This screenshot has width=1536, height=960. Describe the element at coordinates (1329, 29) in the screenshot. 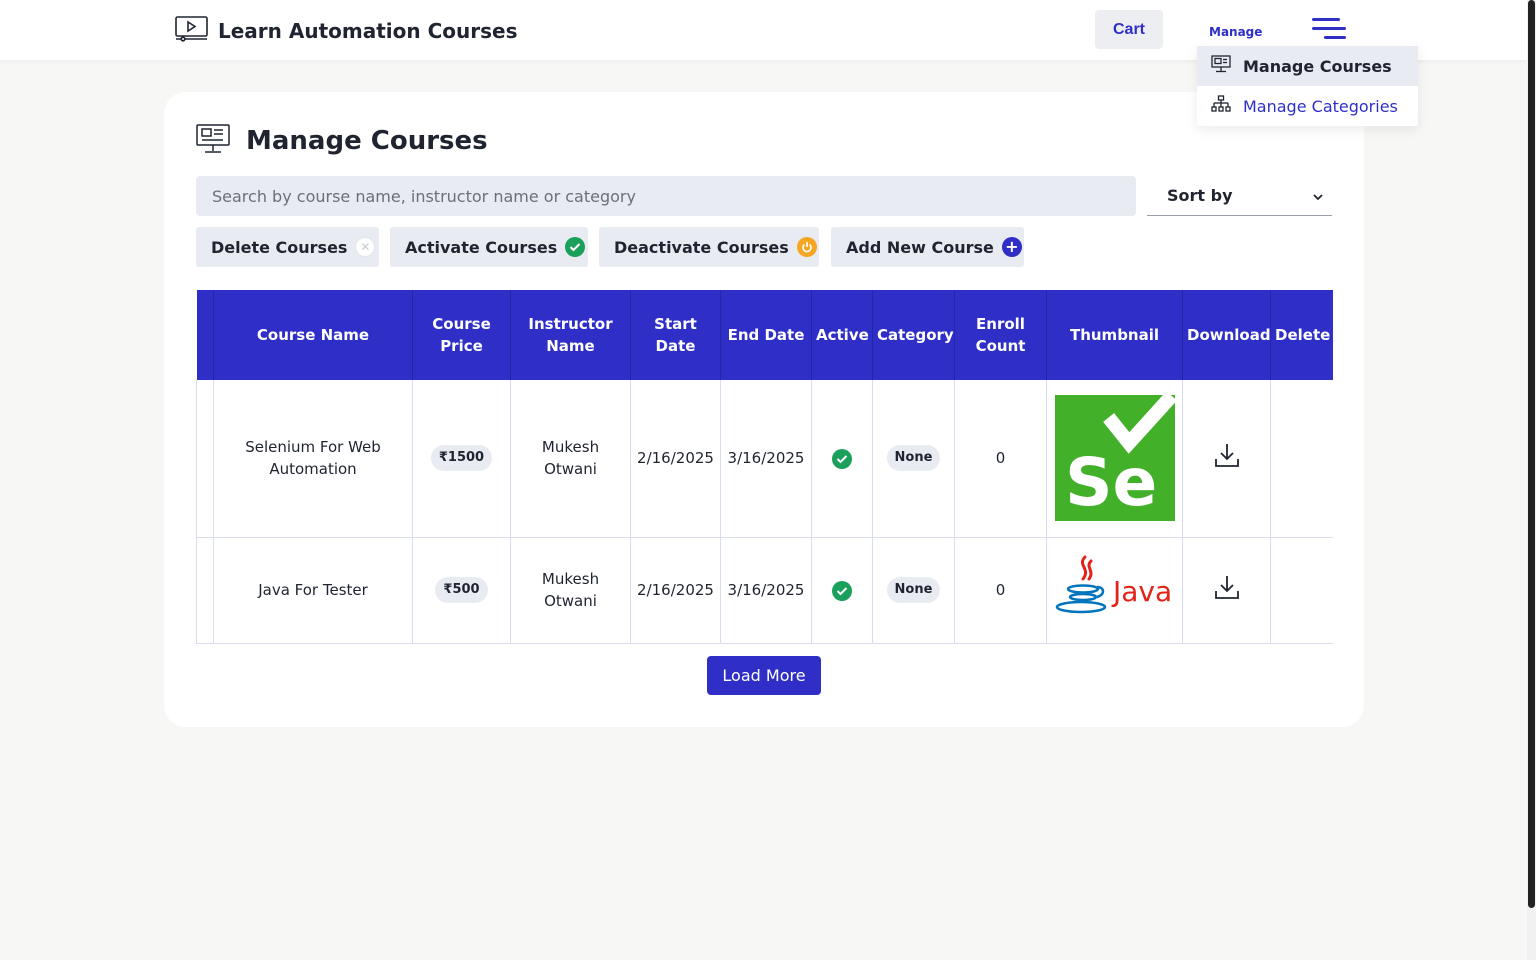

I see `hamburger-menu-icon` at that location.